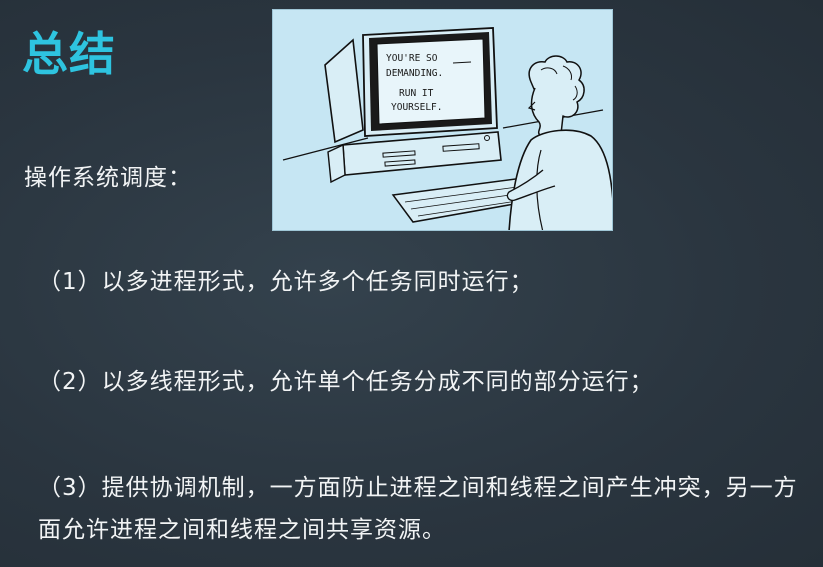 Image resolution: width=823 pixels, height=567 pixels. Describe the element at coordinates (286, 282) in the screenshot. I see `list-item: （1）以多进程形式，允许多个任务同时运行；` at that location.